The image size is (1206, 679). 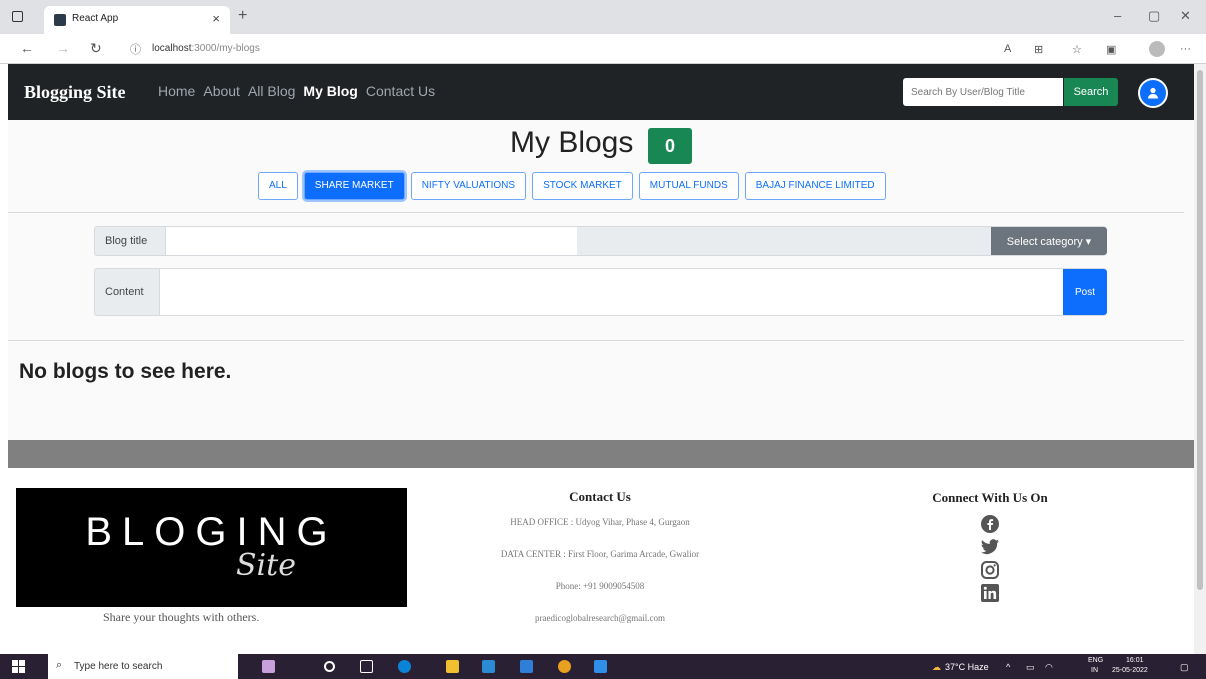 I want to click on page-scrollbar, so click(x=1200, y=359).